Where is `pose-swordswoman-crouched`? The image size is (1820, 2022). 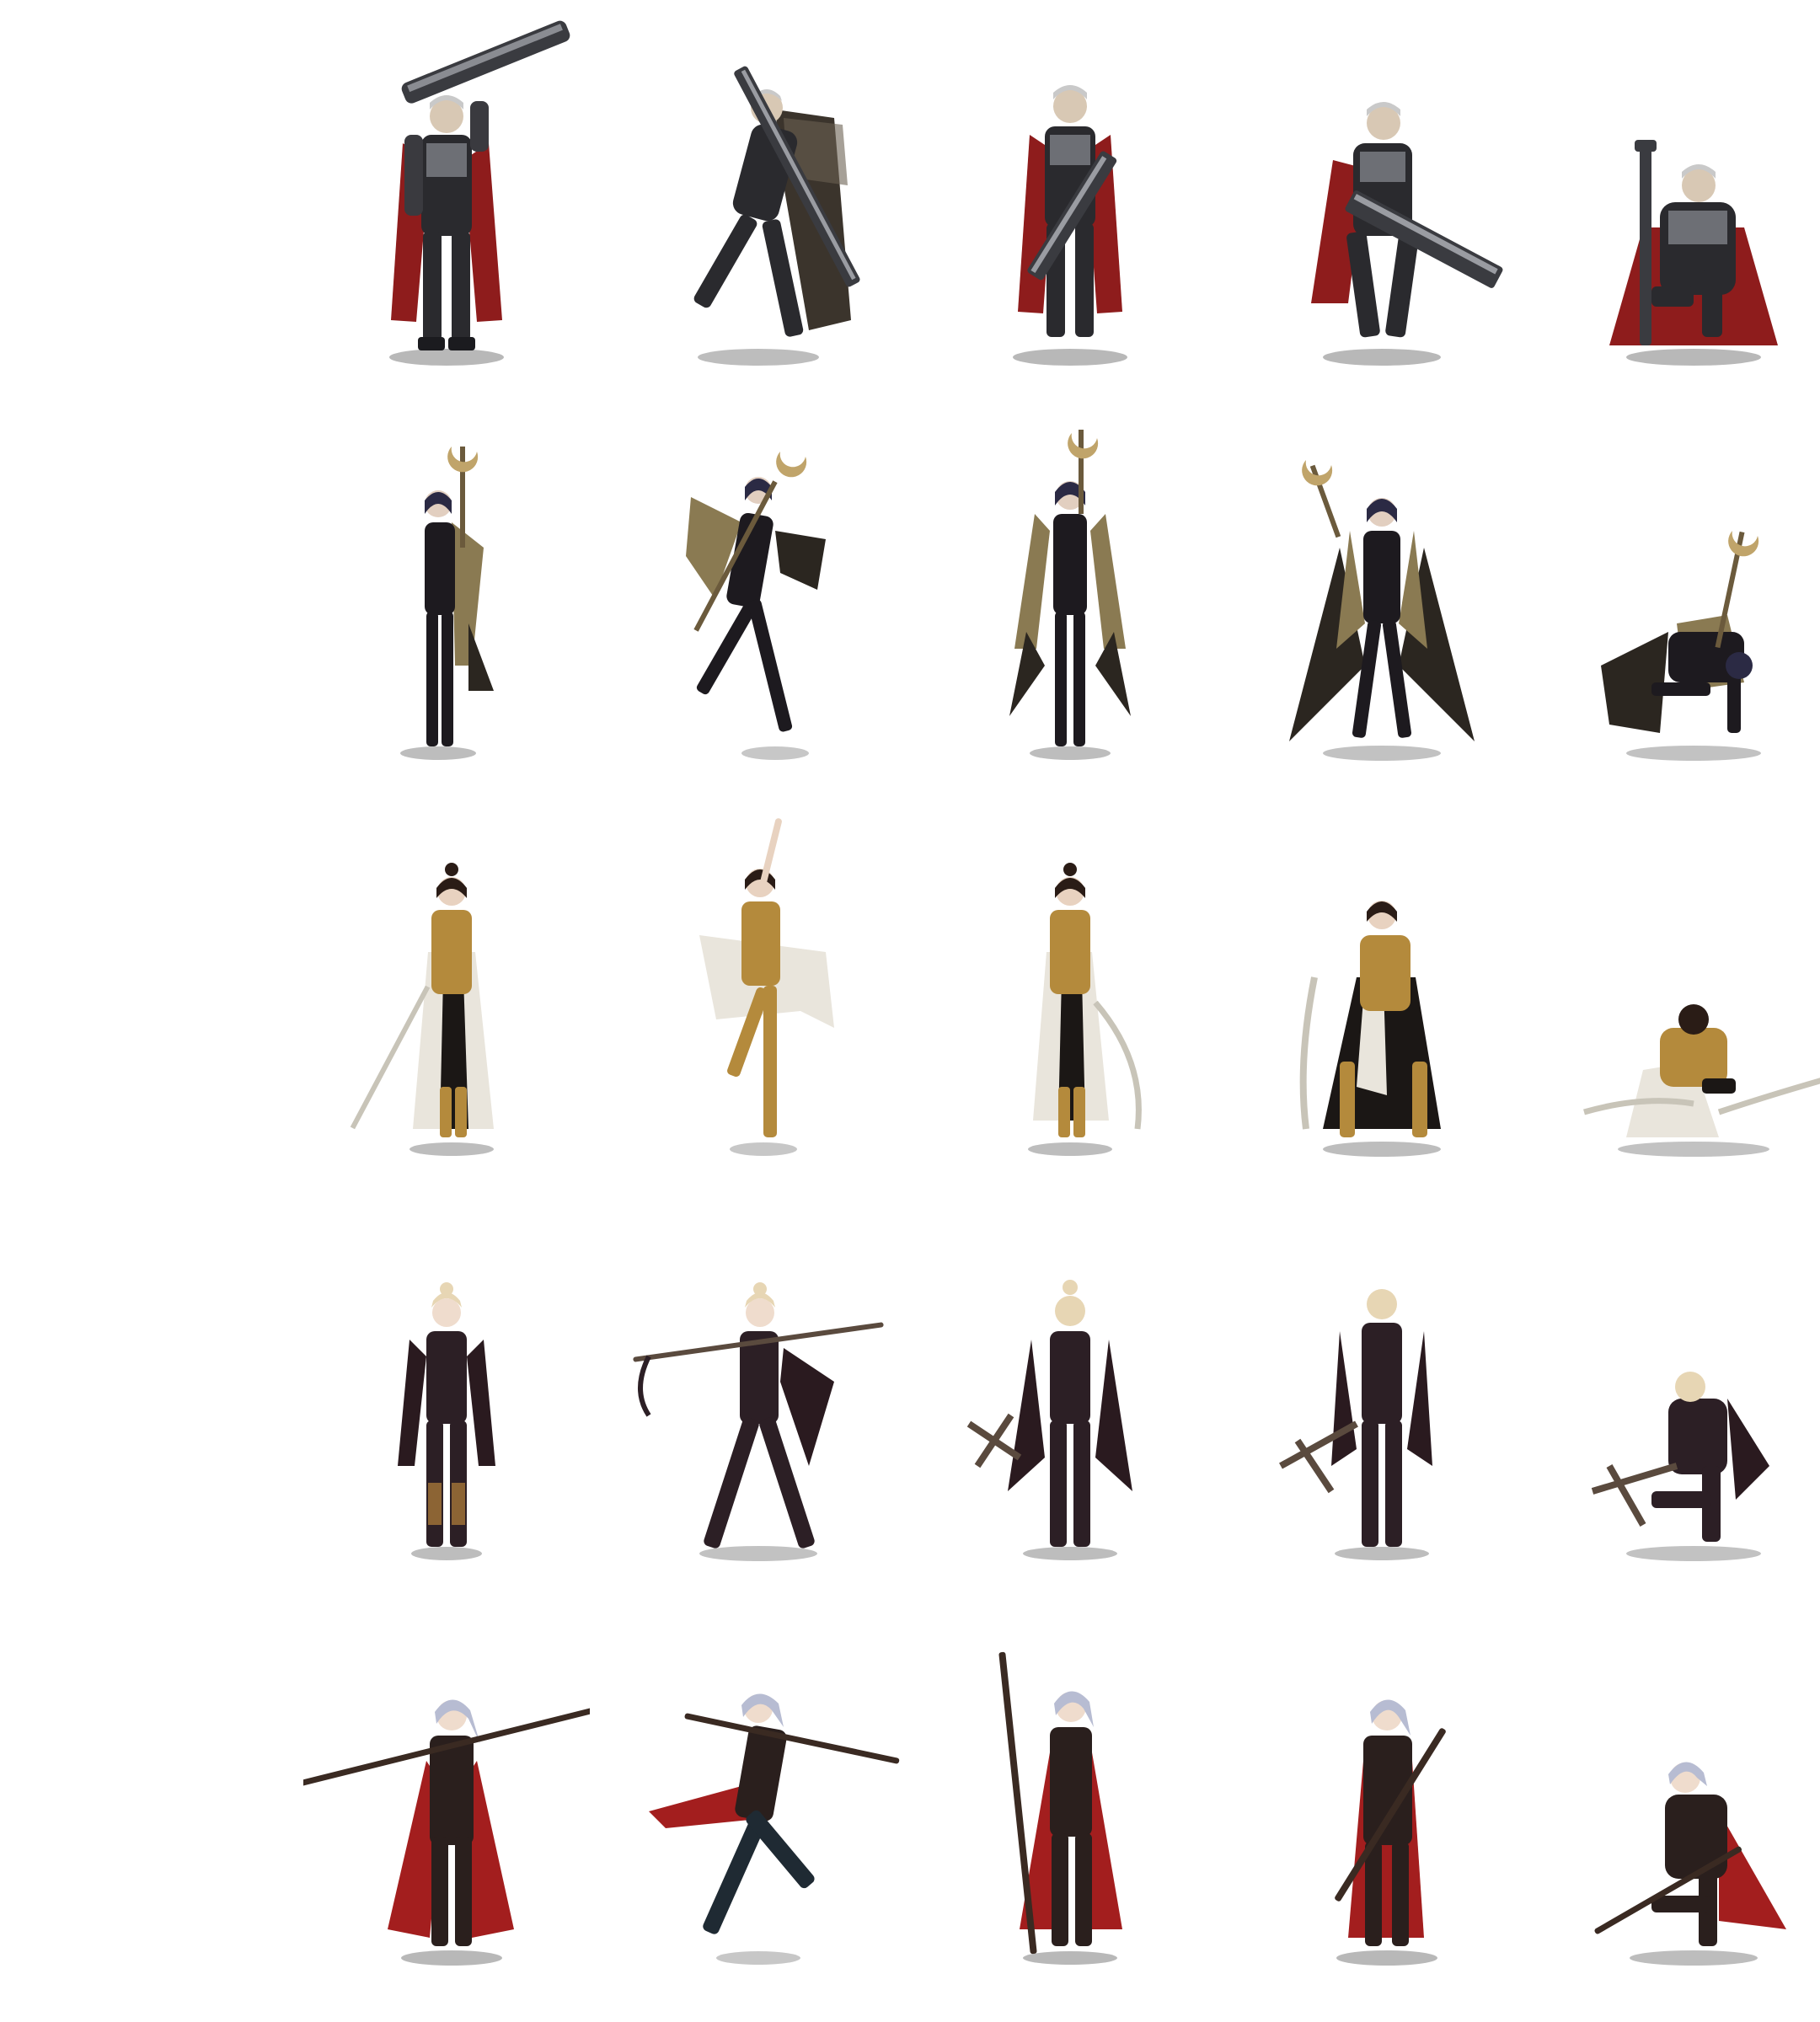 pose-swordswoman-crouched is located at coordinates (1382, 1002).